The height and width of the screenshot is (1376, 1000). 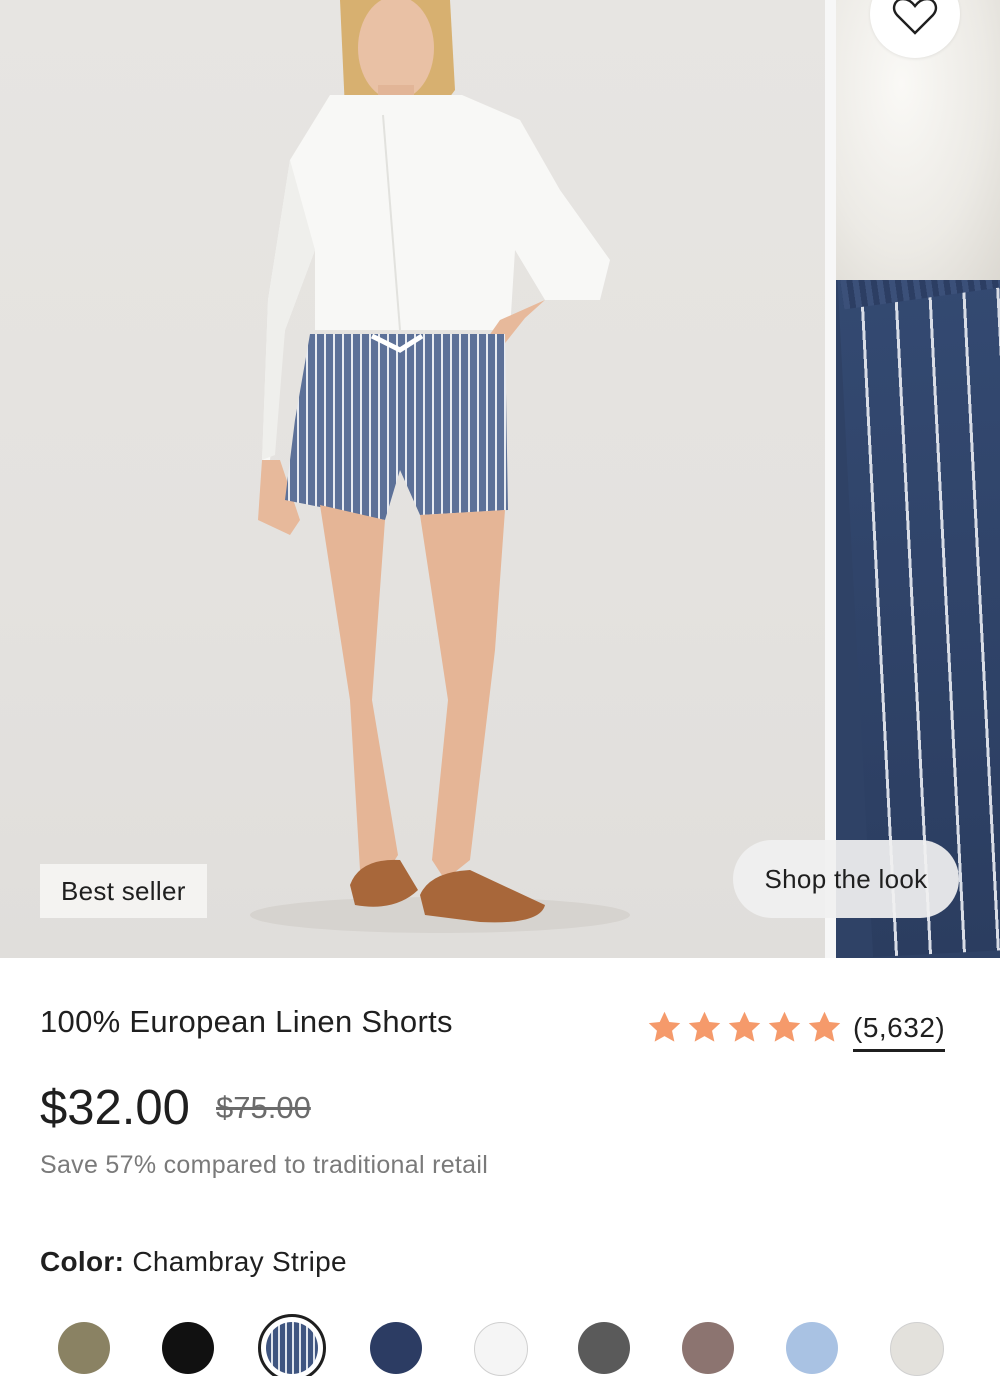 What do you see at coordinates (708, 1348) in the screenshot?
I see `color-swatch-check` at bounding box center [708, 1348].